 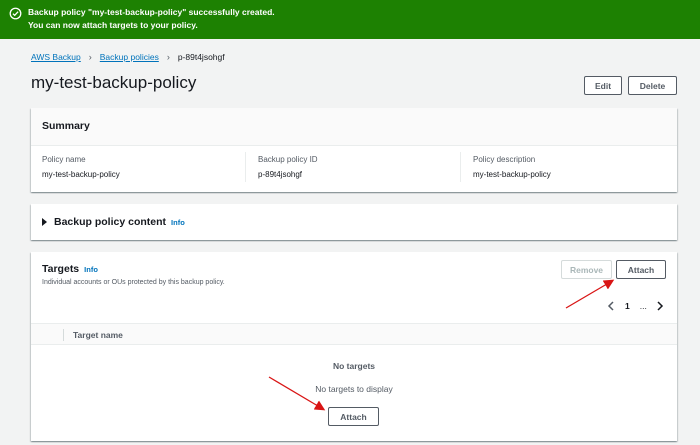 I want to click on targets-table-header: Target name, so click(x=354, y=334).